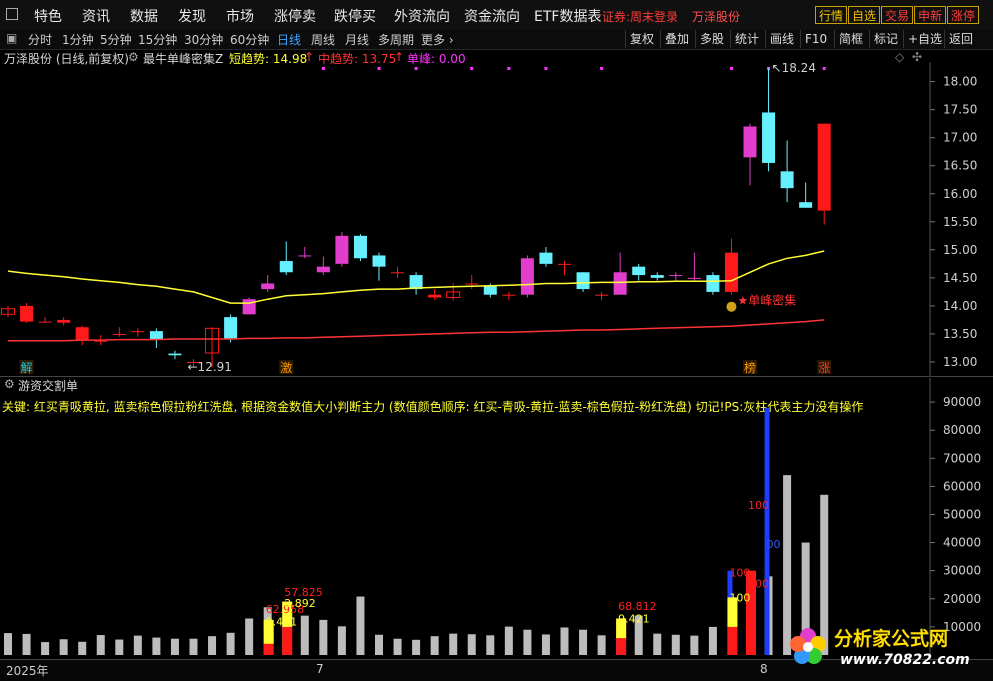 This screenshot has width=993, height=681. I want to click on price-tick-label: 18.00, so click(960, 82).